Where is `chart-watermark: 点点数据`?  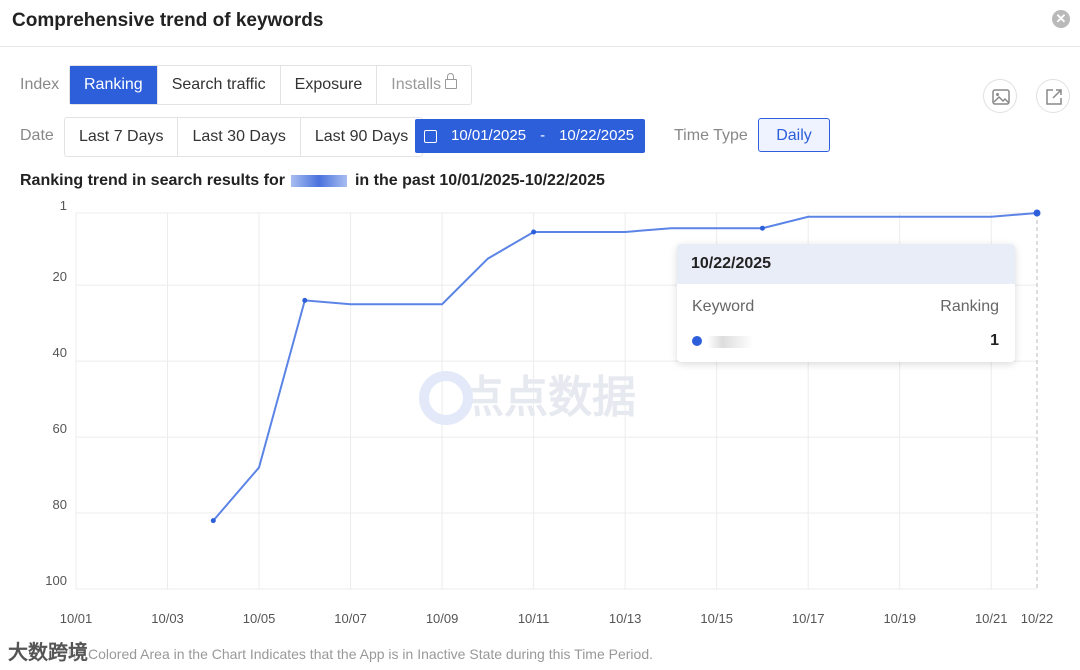
chart-watermark: 点点数据 is located at coordinates (548, 397).